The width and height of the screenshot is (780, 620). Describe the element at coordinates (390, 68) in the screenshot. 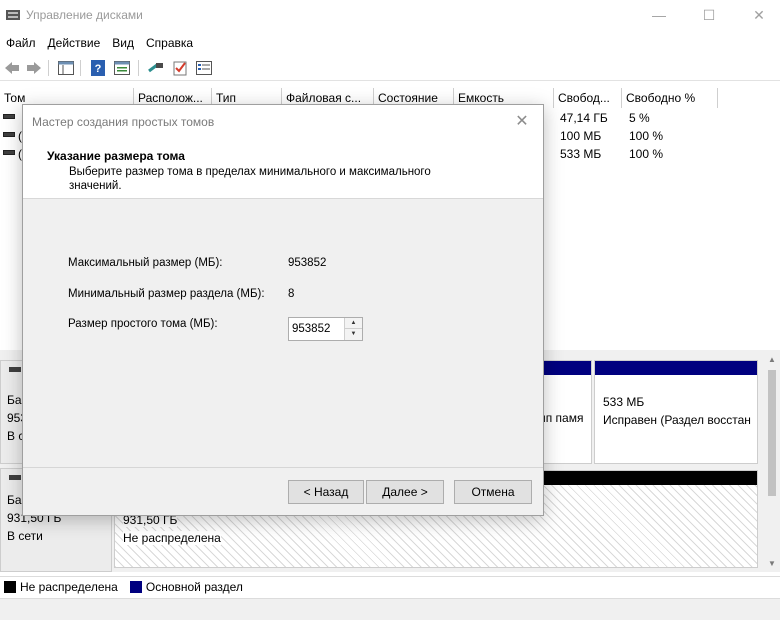

I see `toolbar: ?` at that location.